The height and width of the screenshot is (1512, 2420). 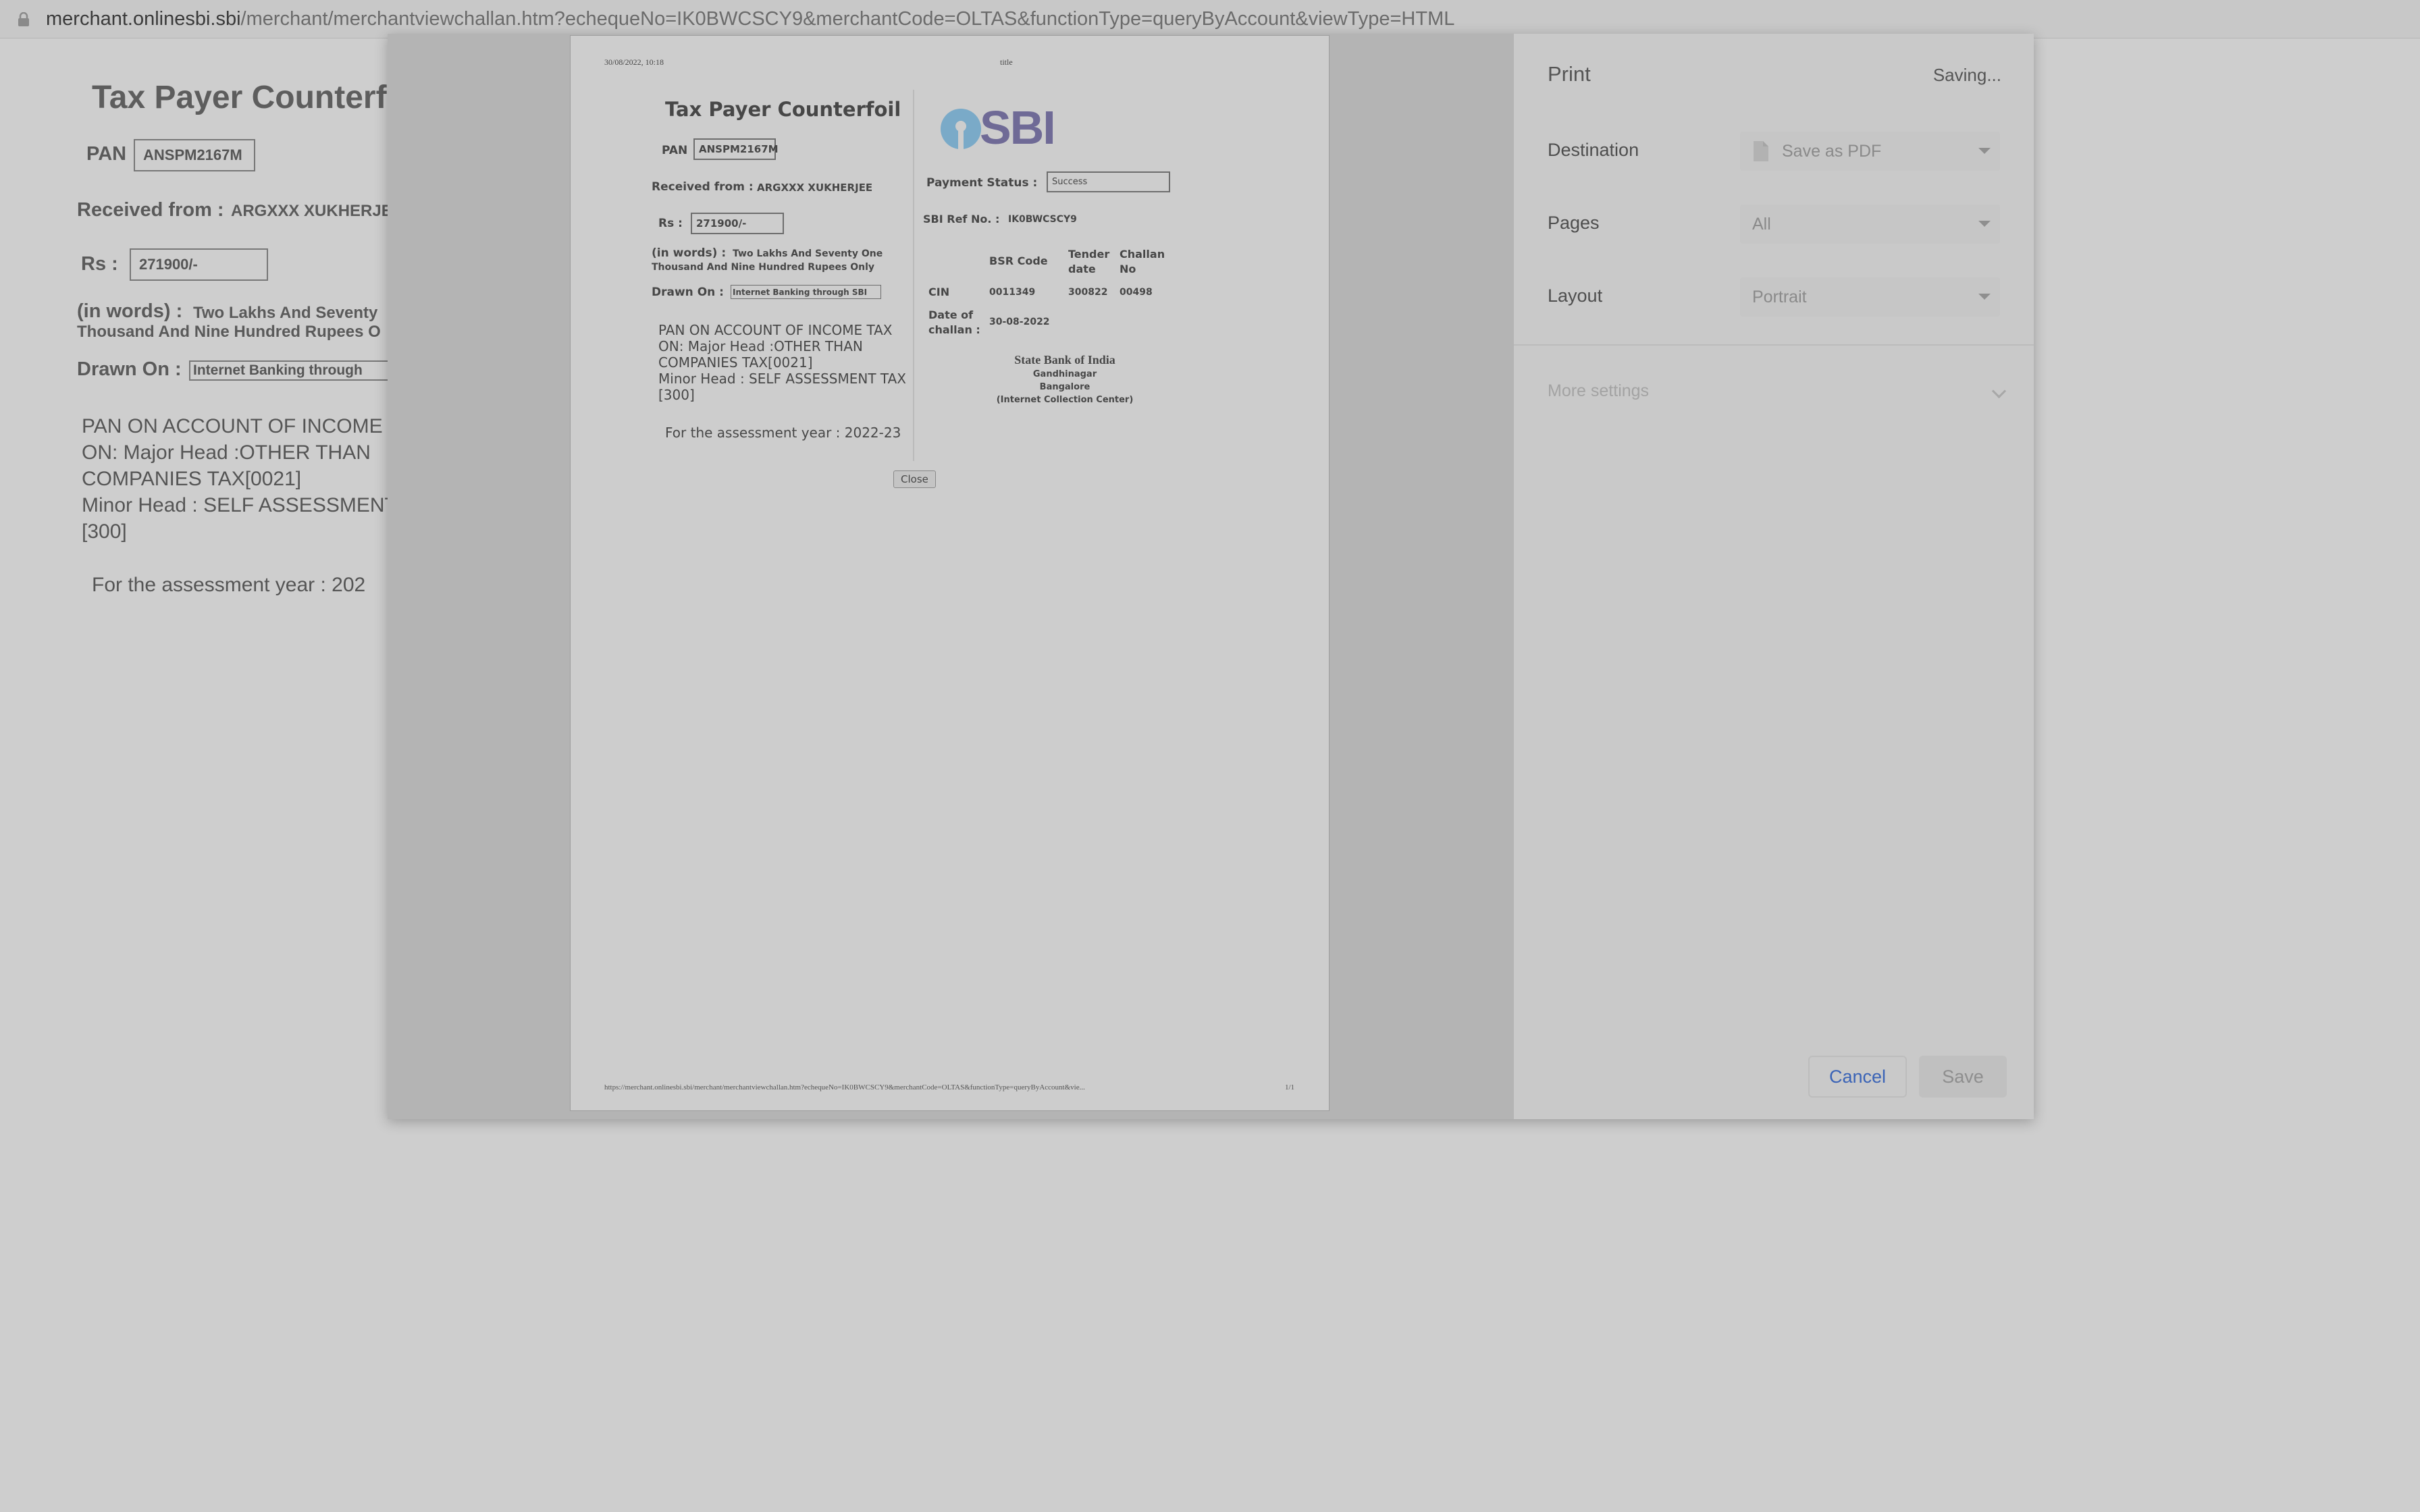 What do you see at coordinates (760, 346) in the screenshot?
I see `preview-account-line-2: ON: Major Head :OTHER THAN` at bounding box center [760, 346].